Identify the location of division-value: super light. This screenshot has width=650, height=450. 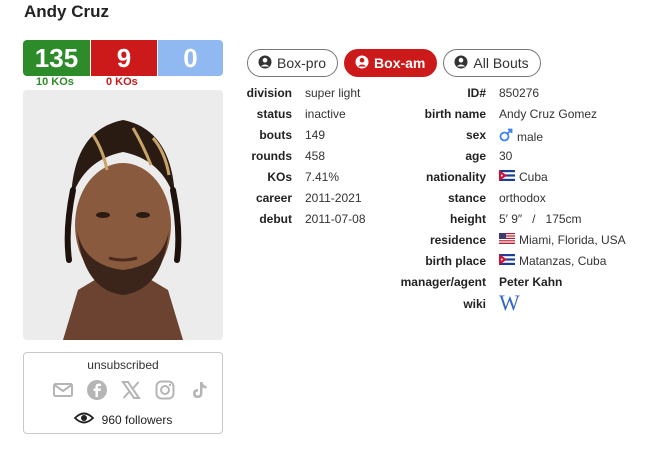
(332, 93).